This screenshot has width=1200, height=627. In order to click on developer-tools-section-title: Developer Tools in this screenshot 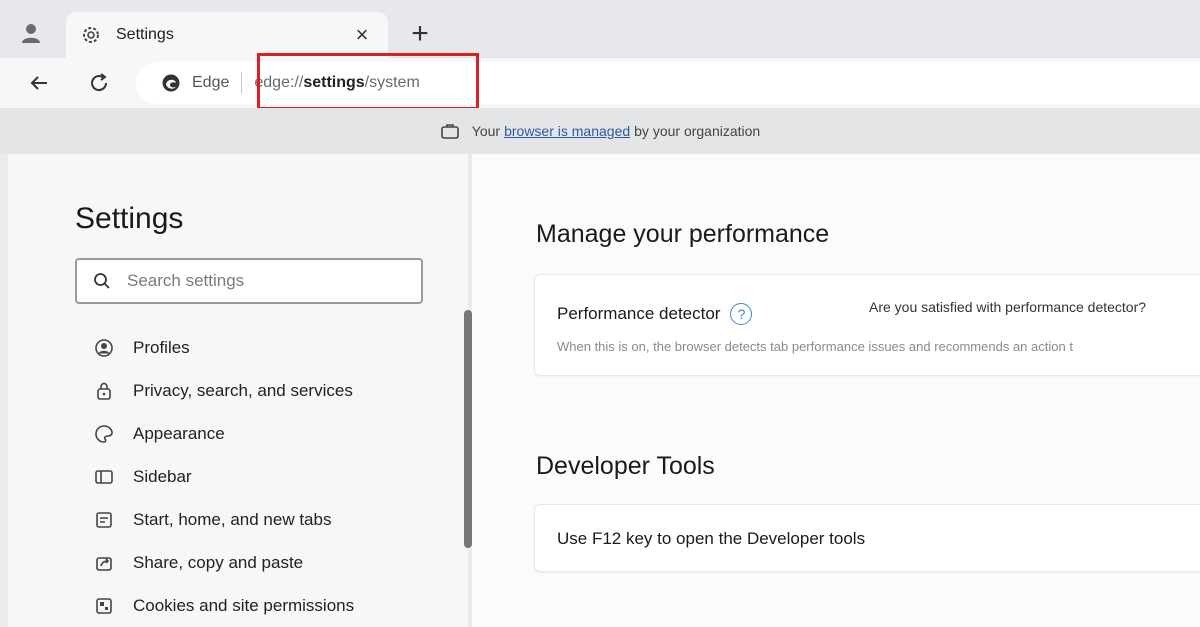, I will do `click(625, 466)`.